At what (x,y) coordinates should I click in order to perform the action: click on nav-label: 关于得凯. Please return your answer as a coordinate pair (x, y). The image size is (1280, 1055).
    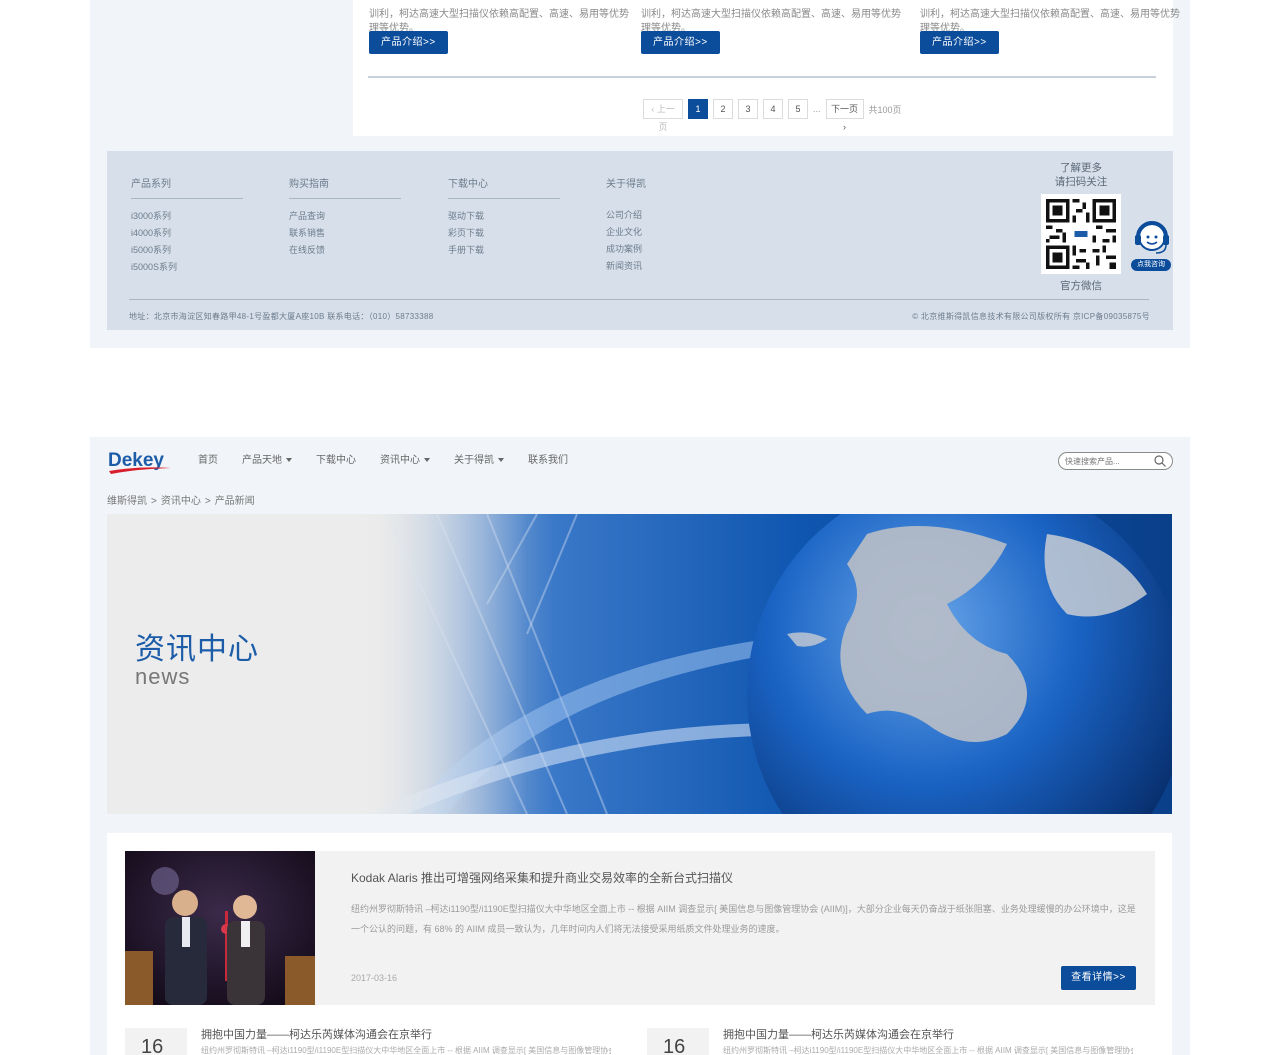
    Looking at the image, I should click on (474, 460).